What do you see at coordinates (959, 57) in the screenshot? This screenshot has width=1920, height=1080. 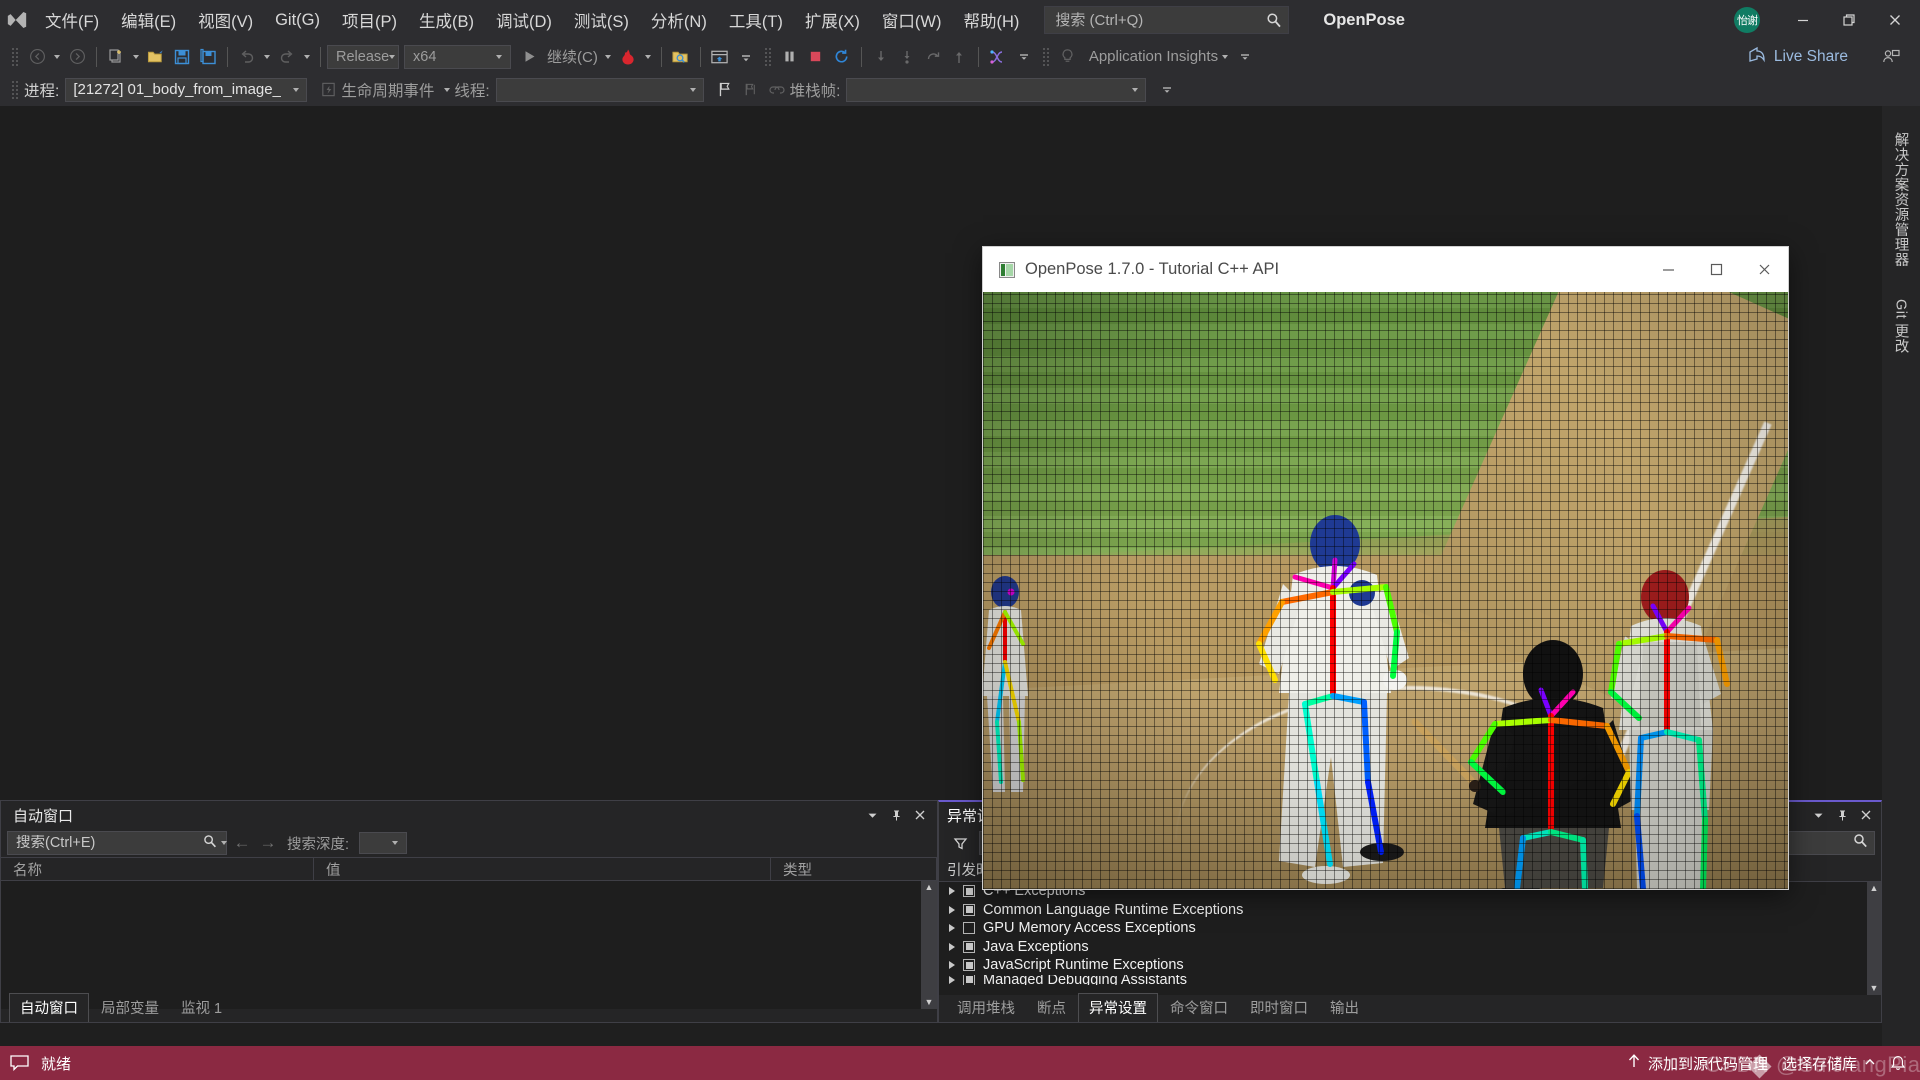 I see `step-up-icon` at bounding box center [959, 57].